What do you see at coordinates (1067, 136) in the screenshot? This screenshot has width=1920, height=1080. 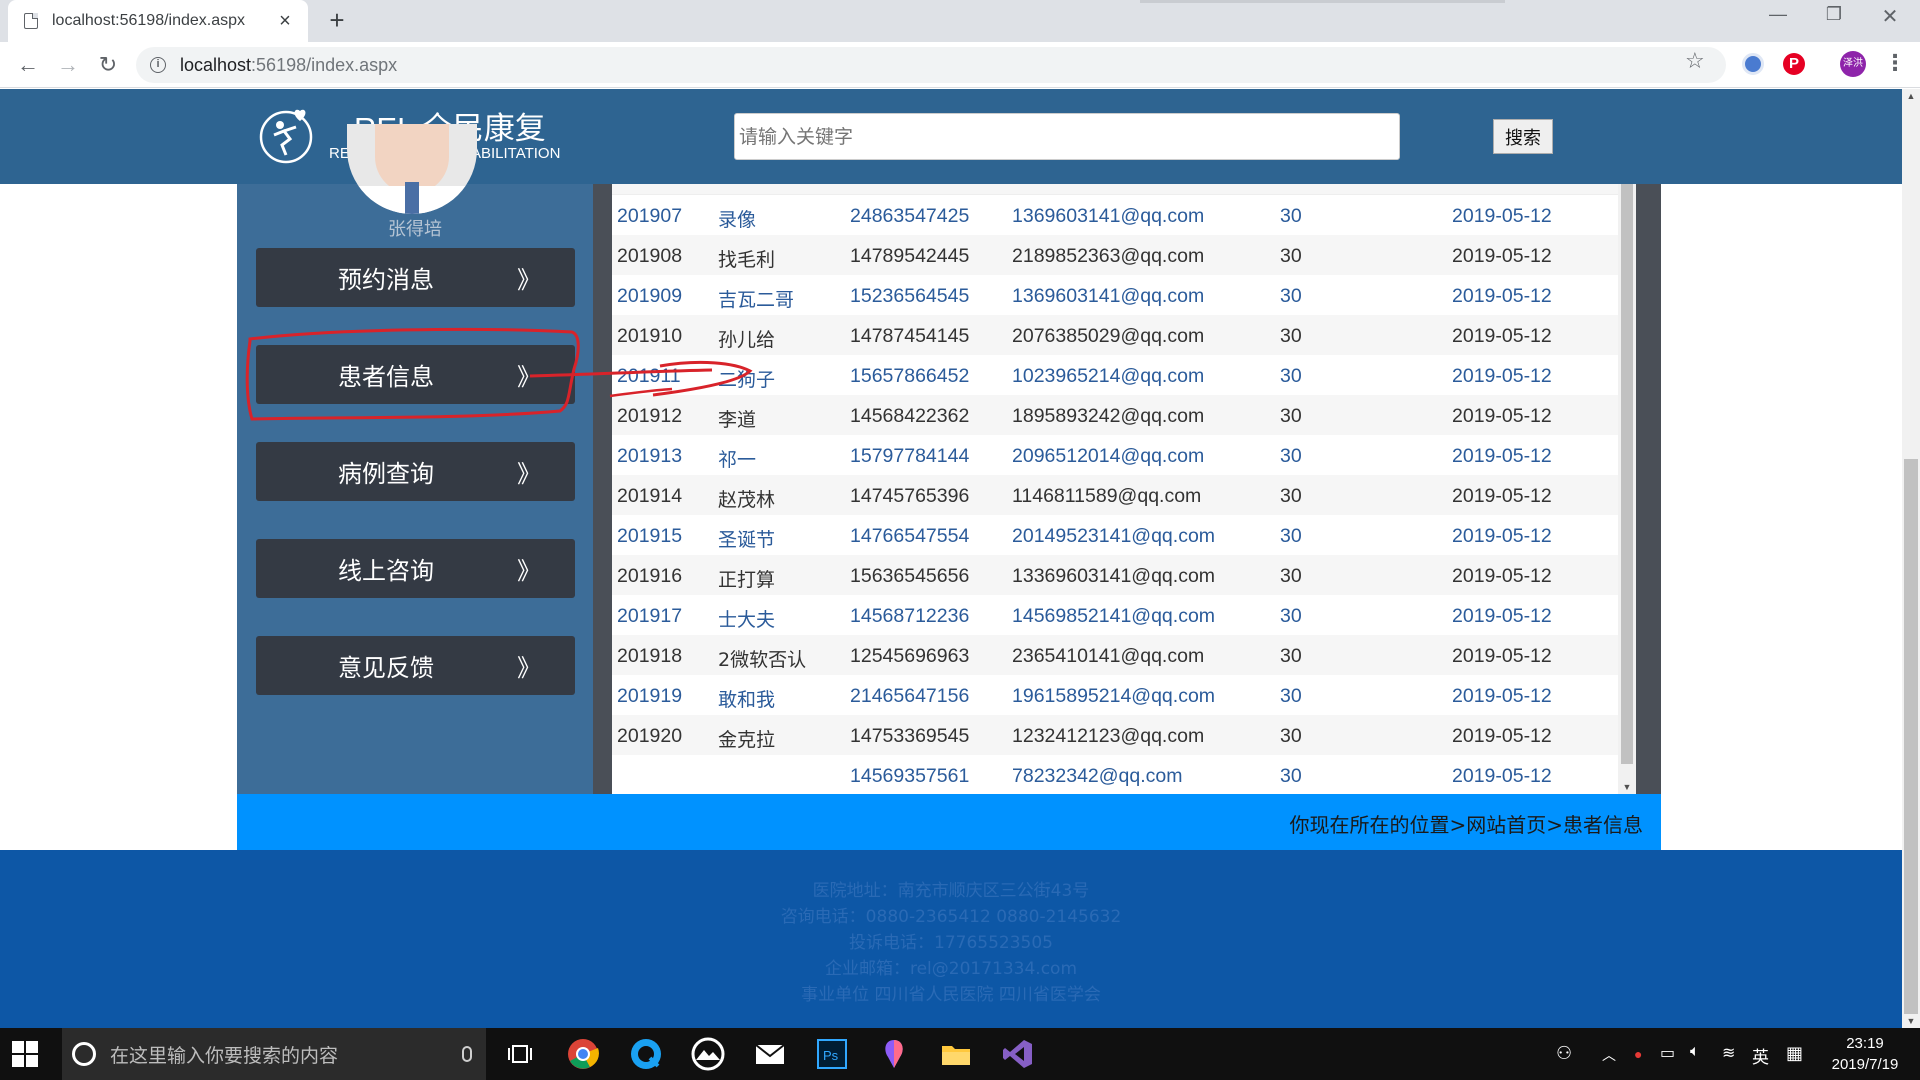 I see `search-input` at bounding box center [1067, 136].